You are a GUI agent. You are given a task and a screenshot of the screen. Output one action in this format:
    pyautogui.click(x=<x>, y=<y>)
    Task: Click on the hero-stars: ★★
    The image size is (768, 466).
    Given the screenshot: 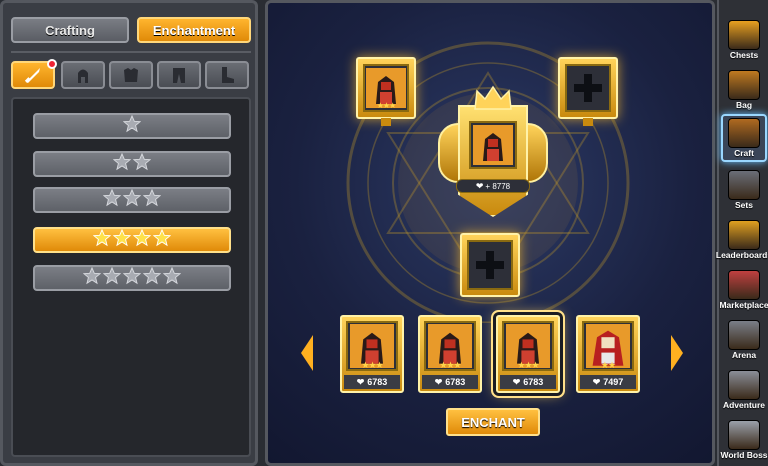 What is the action you would take?
    pyautogui.click(x=608, y=365)
    